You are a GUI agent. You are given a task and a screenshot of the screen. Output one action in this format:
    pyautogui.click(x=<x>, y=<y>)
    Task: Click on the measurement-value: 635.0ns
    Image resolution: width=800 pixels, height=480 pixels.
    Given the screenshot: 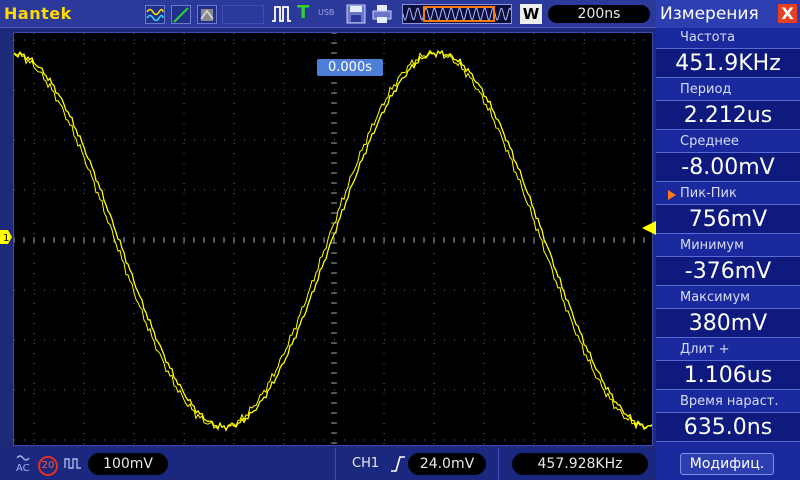 What is the action you would take?
    pyautogui.click(x=728, y=427)
    